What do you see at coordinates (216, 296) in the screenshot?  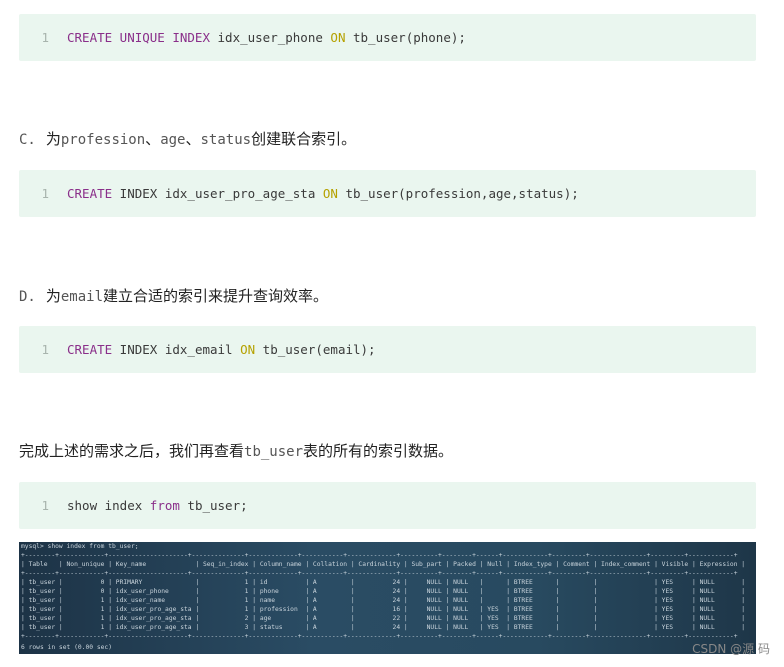 I see `text: 建立合适的索引来提升查询效率。` at bounding box center [216, 296].